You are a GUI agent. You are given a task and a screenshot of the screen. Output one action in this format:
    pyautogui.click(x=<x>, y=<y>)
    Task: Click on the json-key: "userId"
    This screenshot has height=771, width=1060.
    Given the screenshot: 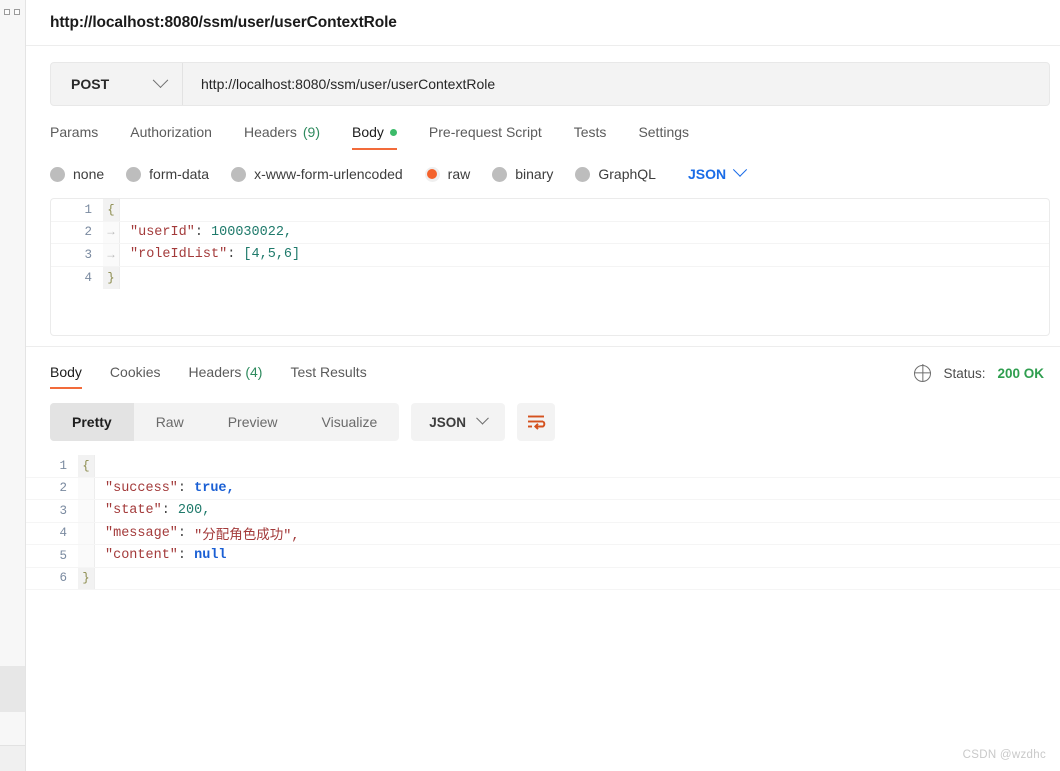 What is the action you would take?
    pyautogui.click(x=162, y=232)
    